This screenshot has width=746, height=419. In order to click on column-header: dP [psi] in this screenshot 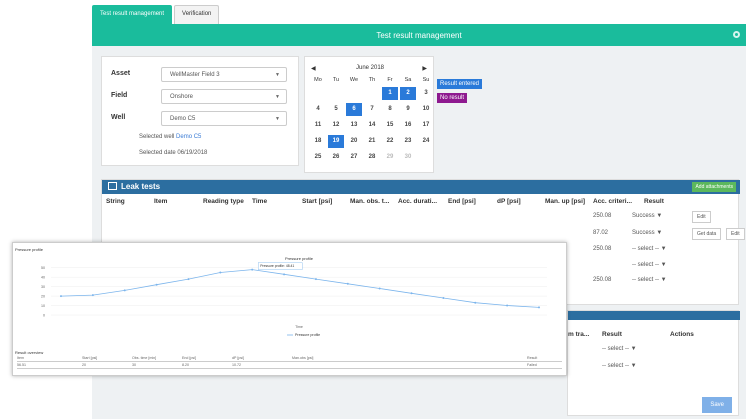, I will do `click(509, 201)`.